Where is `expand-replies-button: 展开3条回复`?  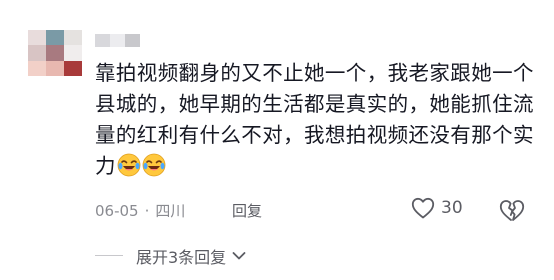
expand-replies-button: 展开3条回复 is located at coordinates (191, 256).